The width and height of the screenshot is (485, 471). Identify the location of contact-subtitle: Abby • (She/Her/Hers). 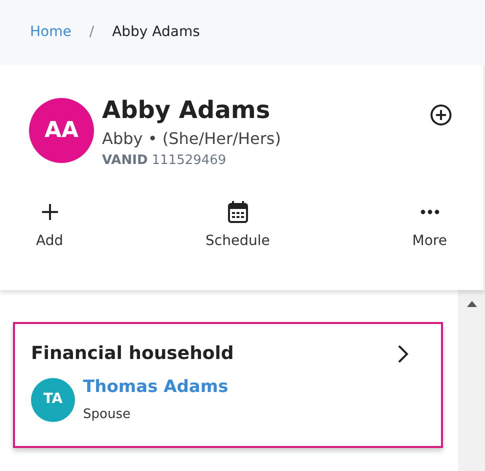
(192, 139).